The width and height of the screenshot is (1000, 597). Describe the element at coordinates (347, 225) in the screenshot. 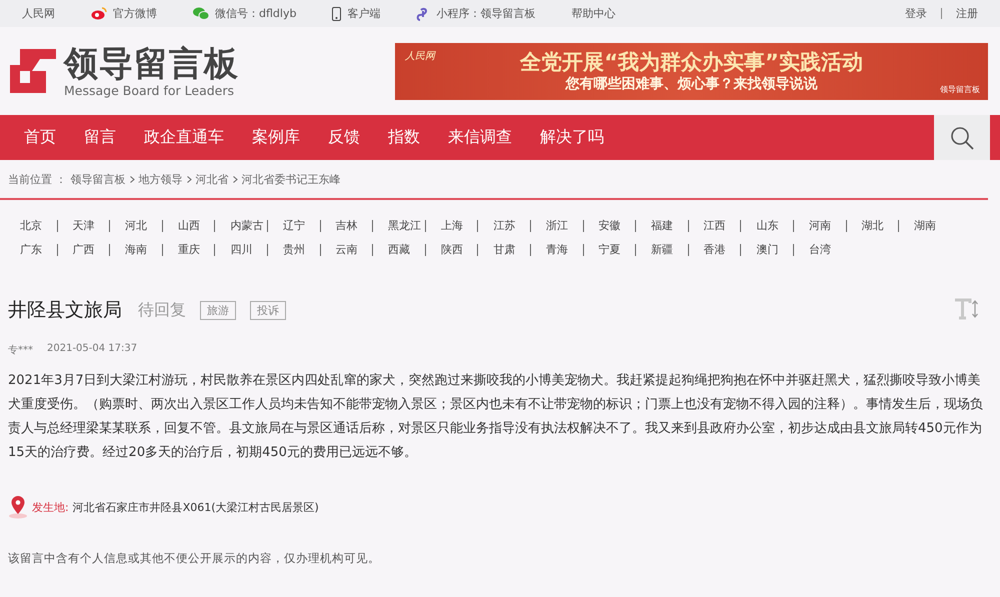

I see `province-link: 吉林` at that location.